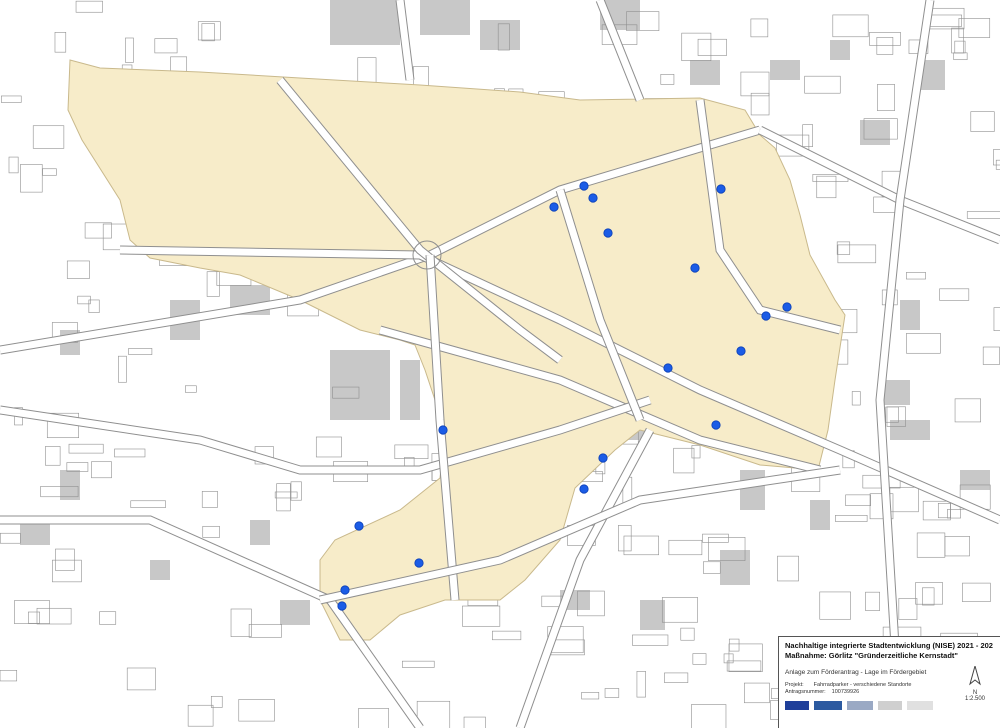  Describe the element at coordinates (905, 364) in the screenshot. I see `street-casing` at that location.